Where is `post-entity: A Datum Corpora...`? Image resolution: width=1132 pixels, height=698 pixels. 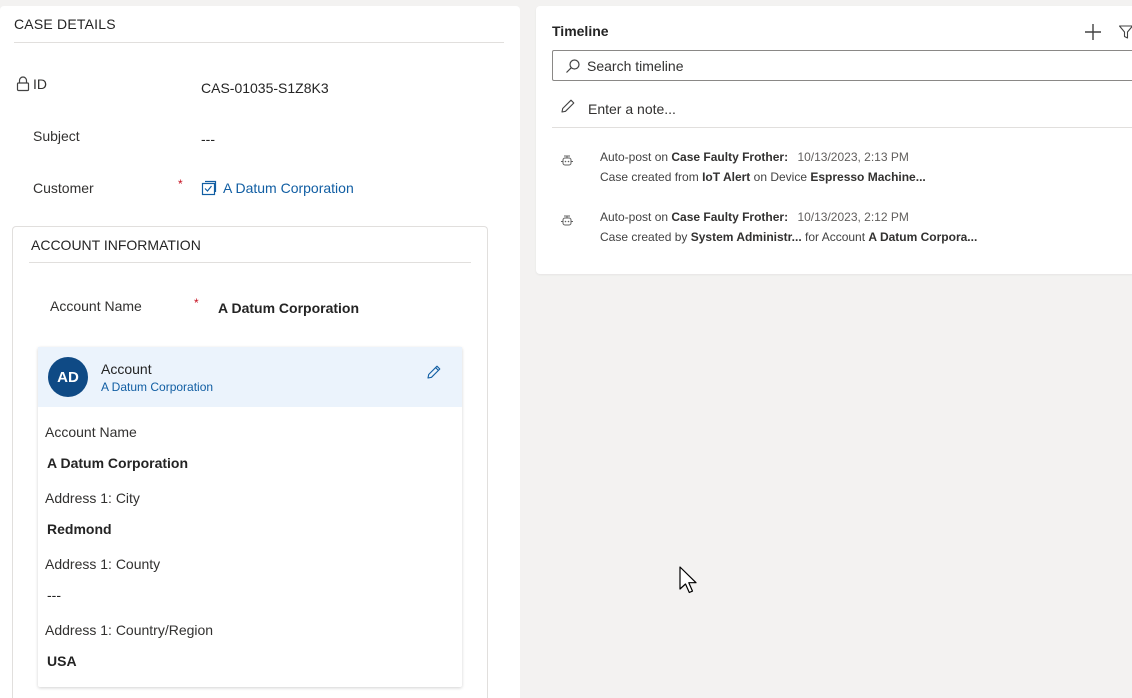 post-entity: A Datum Corpora... is located at coordinates (923, 237).